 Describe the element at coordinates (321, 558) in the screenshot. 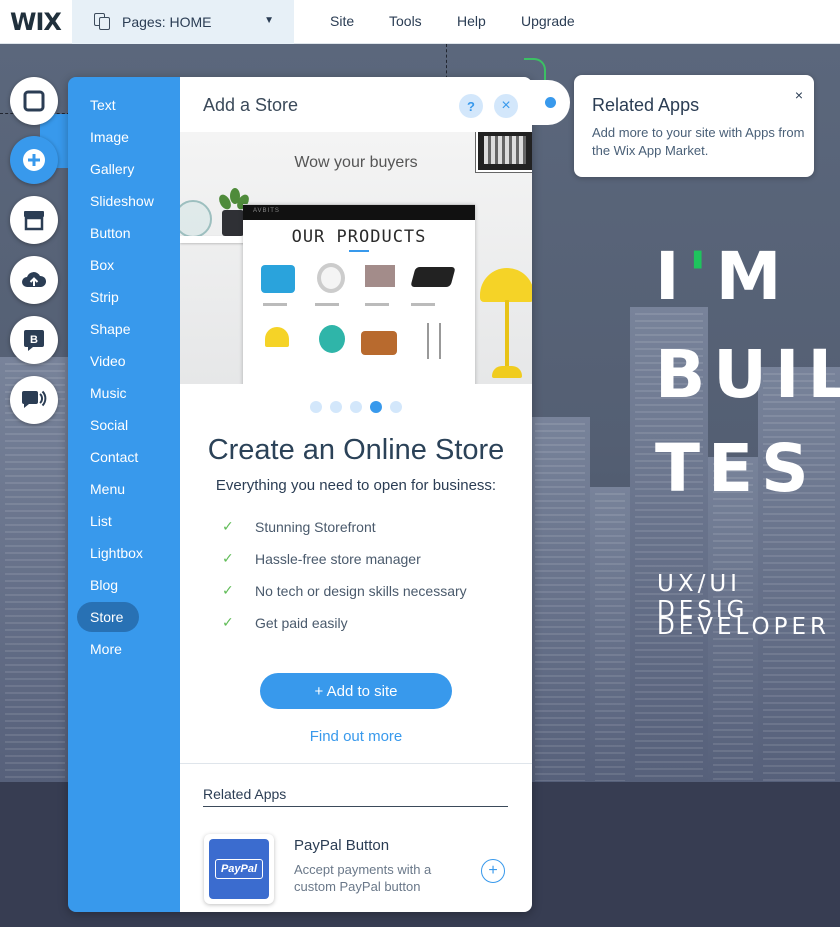

I see `feature-item: ✓ Hassle-free store manager` at that location.